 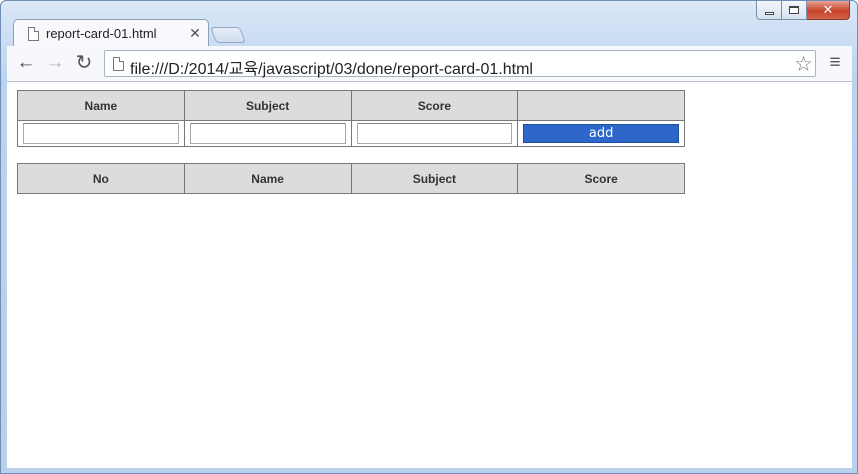 What do you see at coordinates (84, 63) in the screenshot?
I see `reload-icon: ↻` at bounding box center [84, 63].